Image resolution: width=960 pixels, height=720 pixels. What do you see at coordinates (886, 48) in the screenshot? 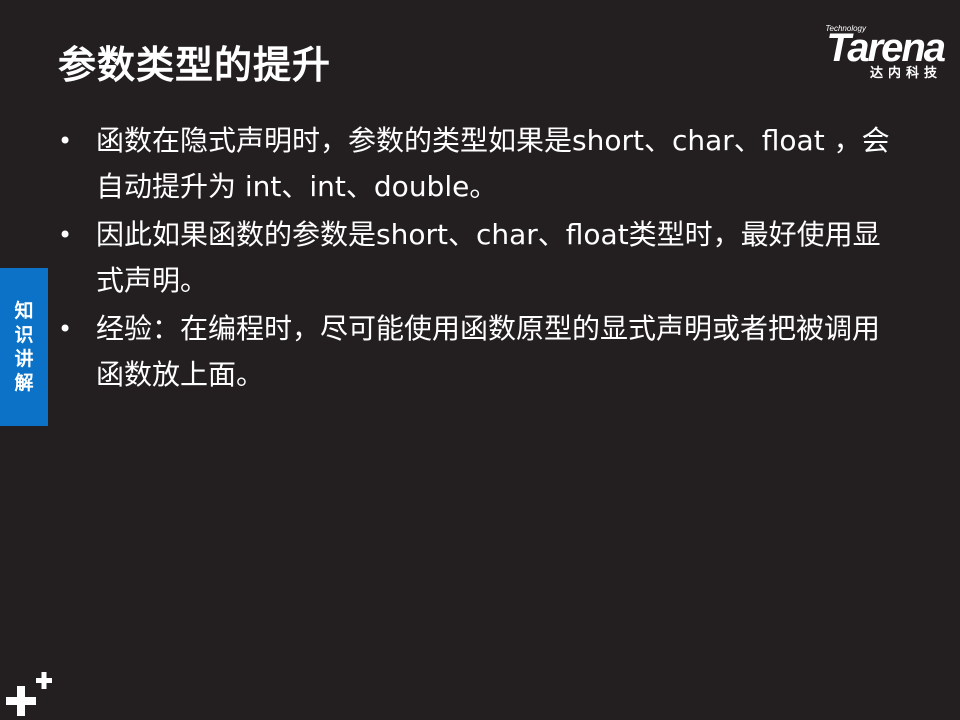
I see `logo-wordmark: Tarena` at bounding box center [886, 48].